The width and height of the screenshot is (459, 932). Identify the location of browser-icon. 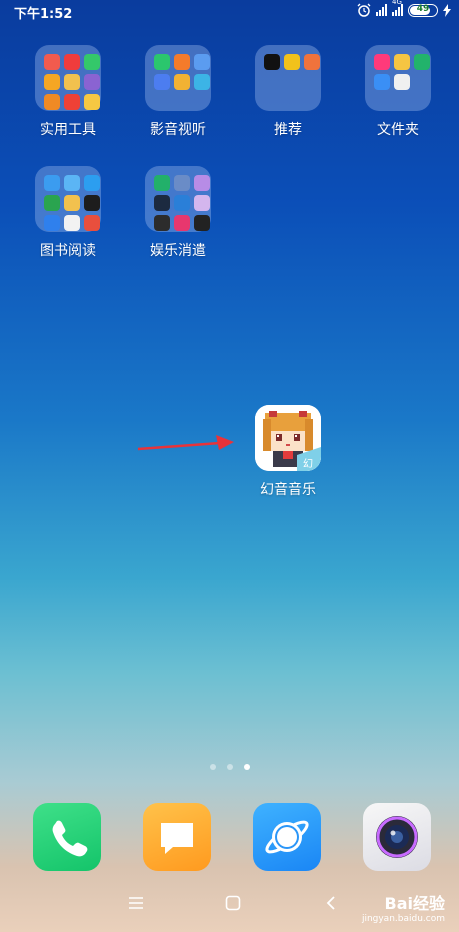
(287, 837).